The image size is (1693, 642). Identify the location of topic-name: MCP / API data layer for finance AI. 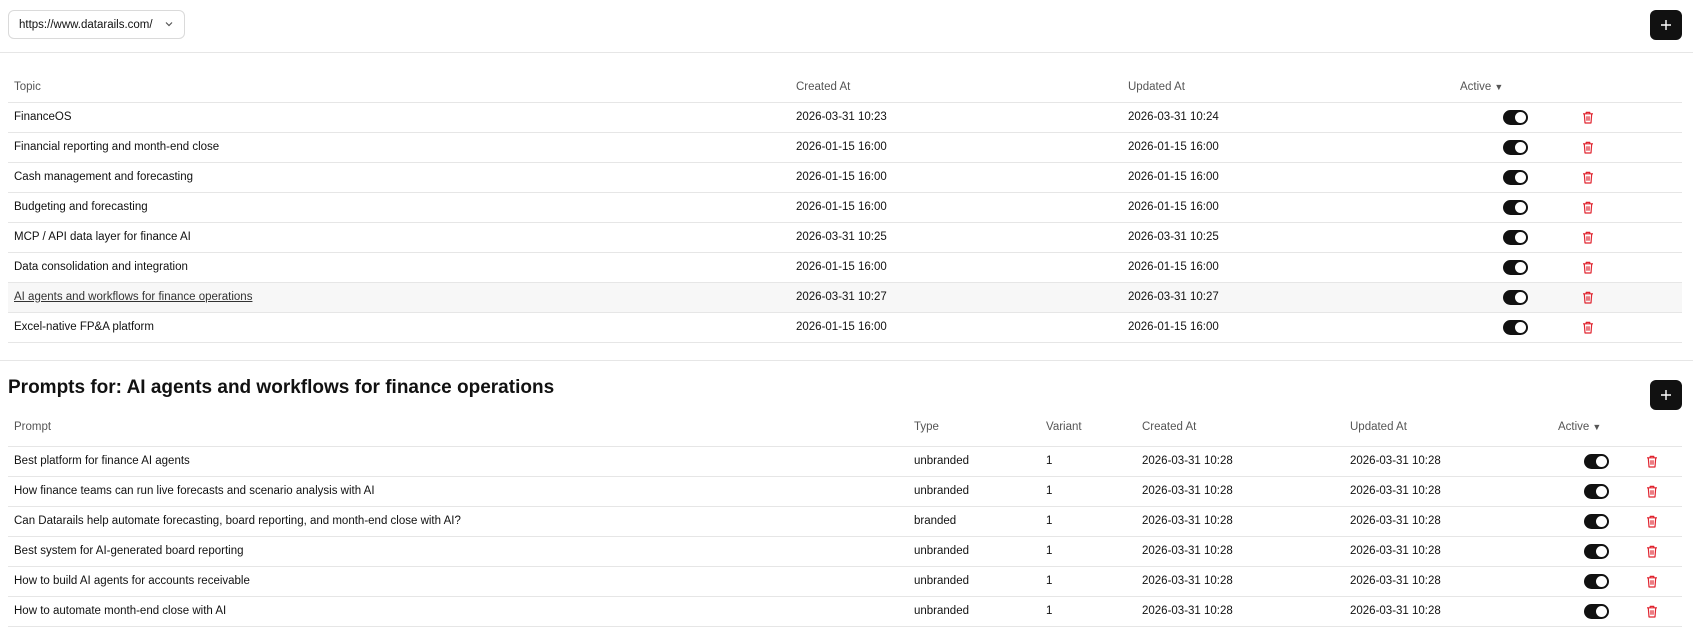
(399, 237).